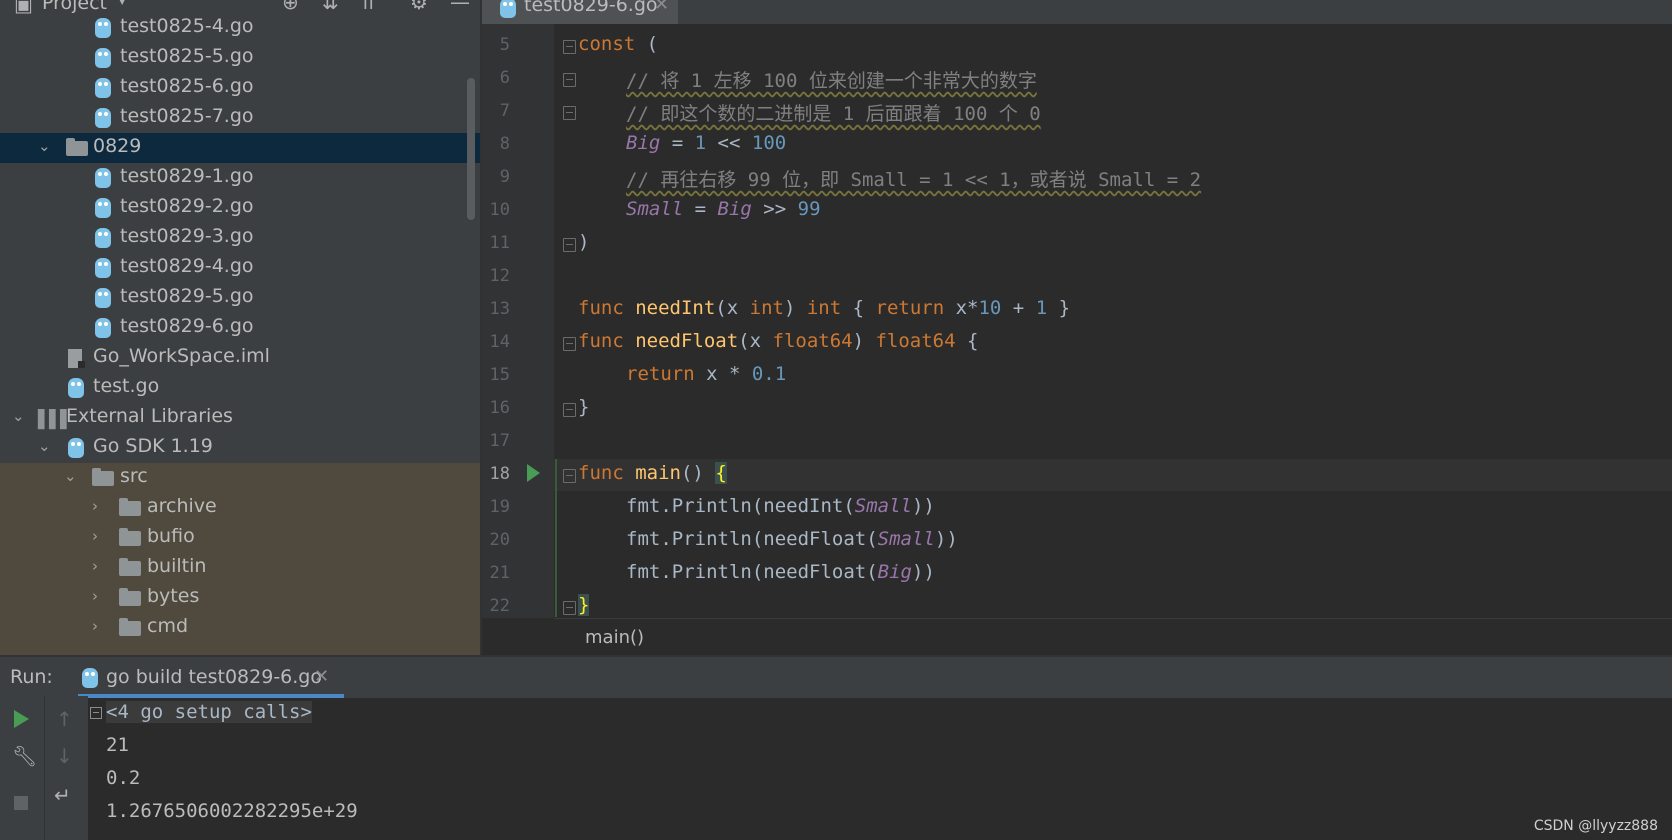  I want to click on code-line: }, so click(584, 407).